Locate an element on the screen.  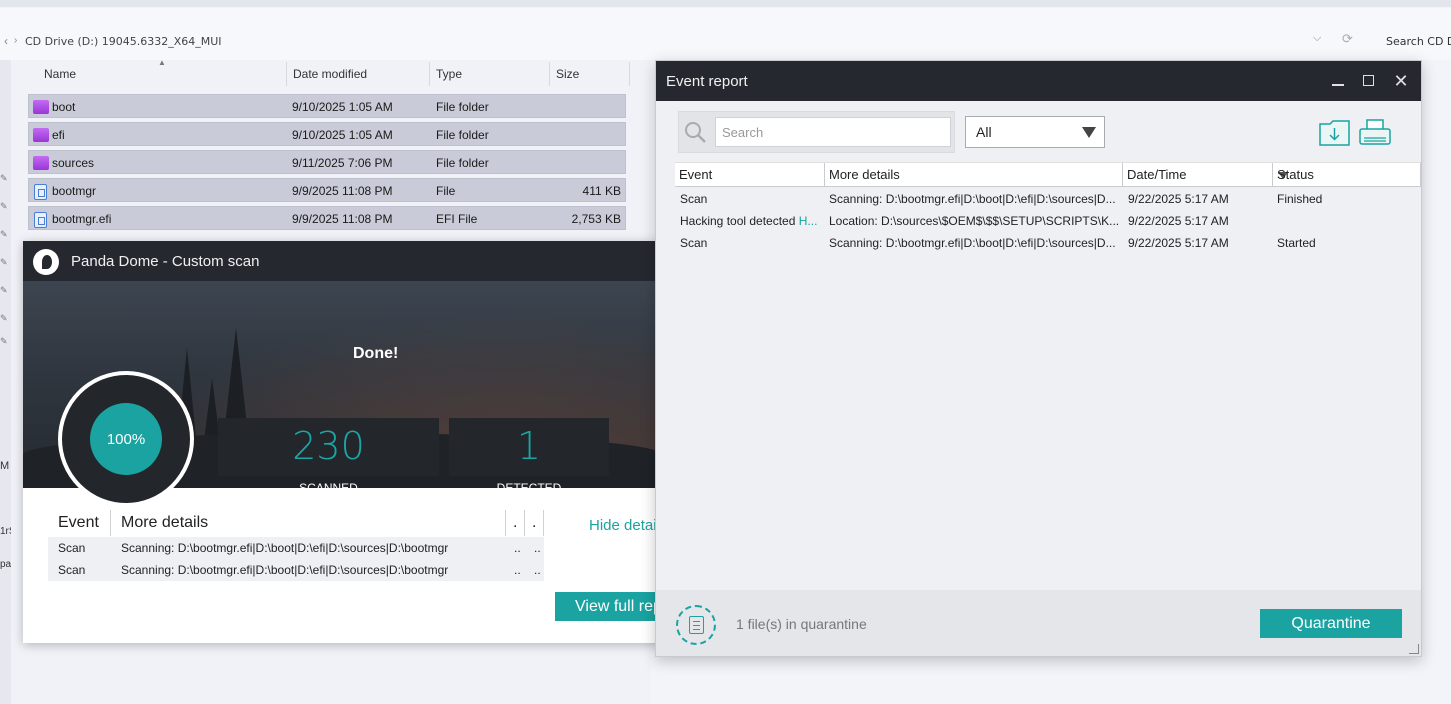
chevron-down-icon: ⌵ is located at coordinates (1317, 38).